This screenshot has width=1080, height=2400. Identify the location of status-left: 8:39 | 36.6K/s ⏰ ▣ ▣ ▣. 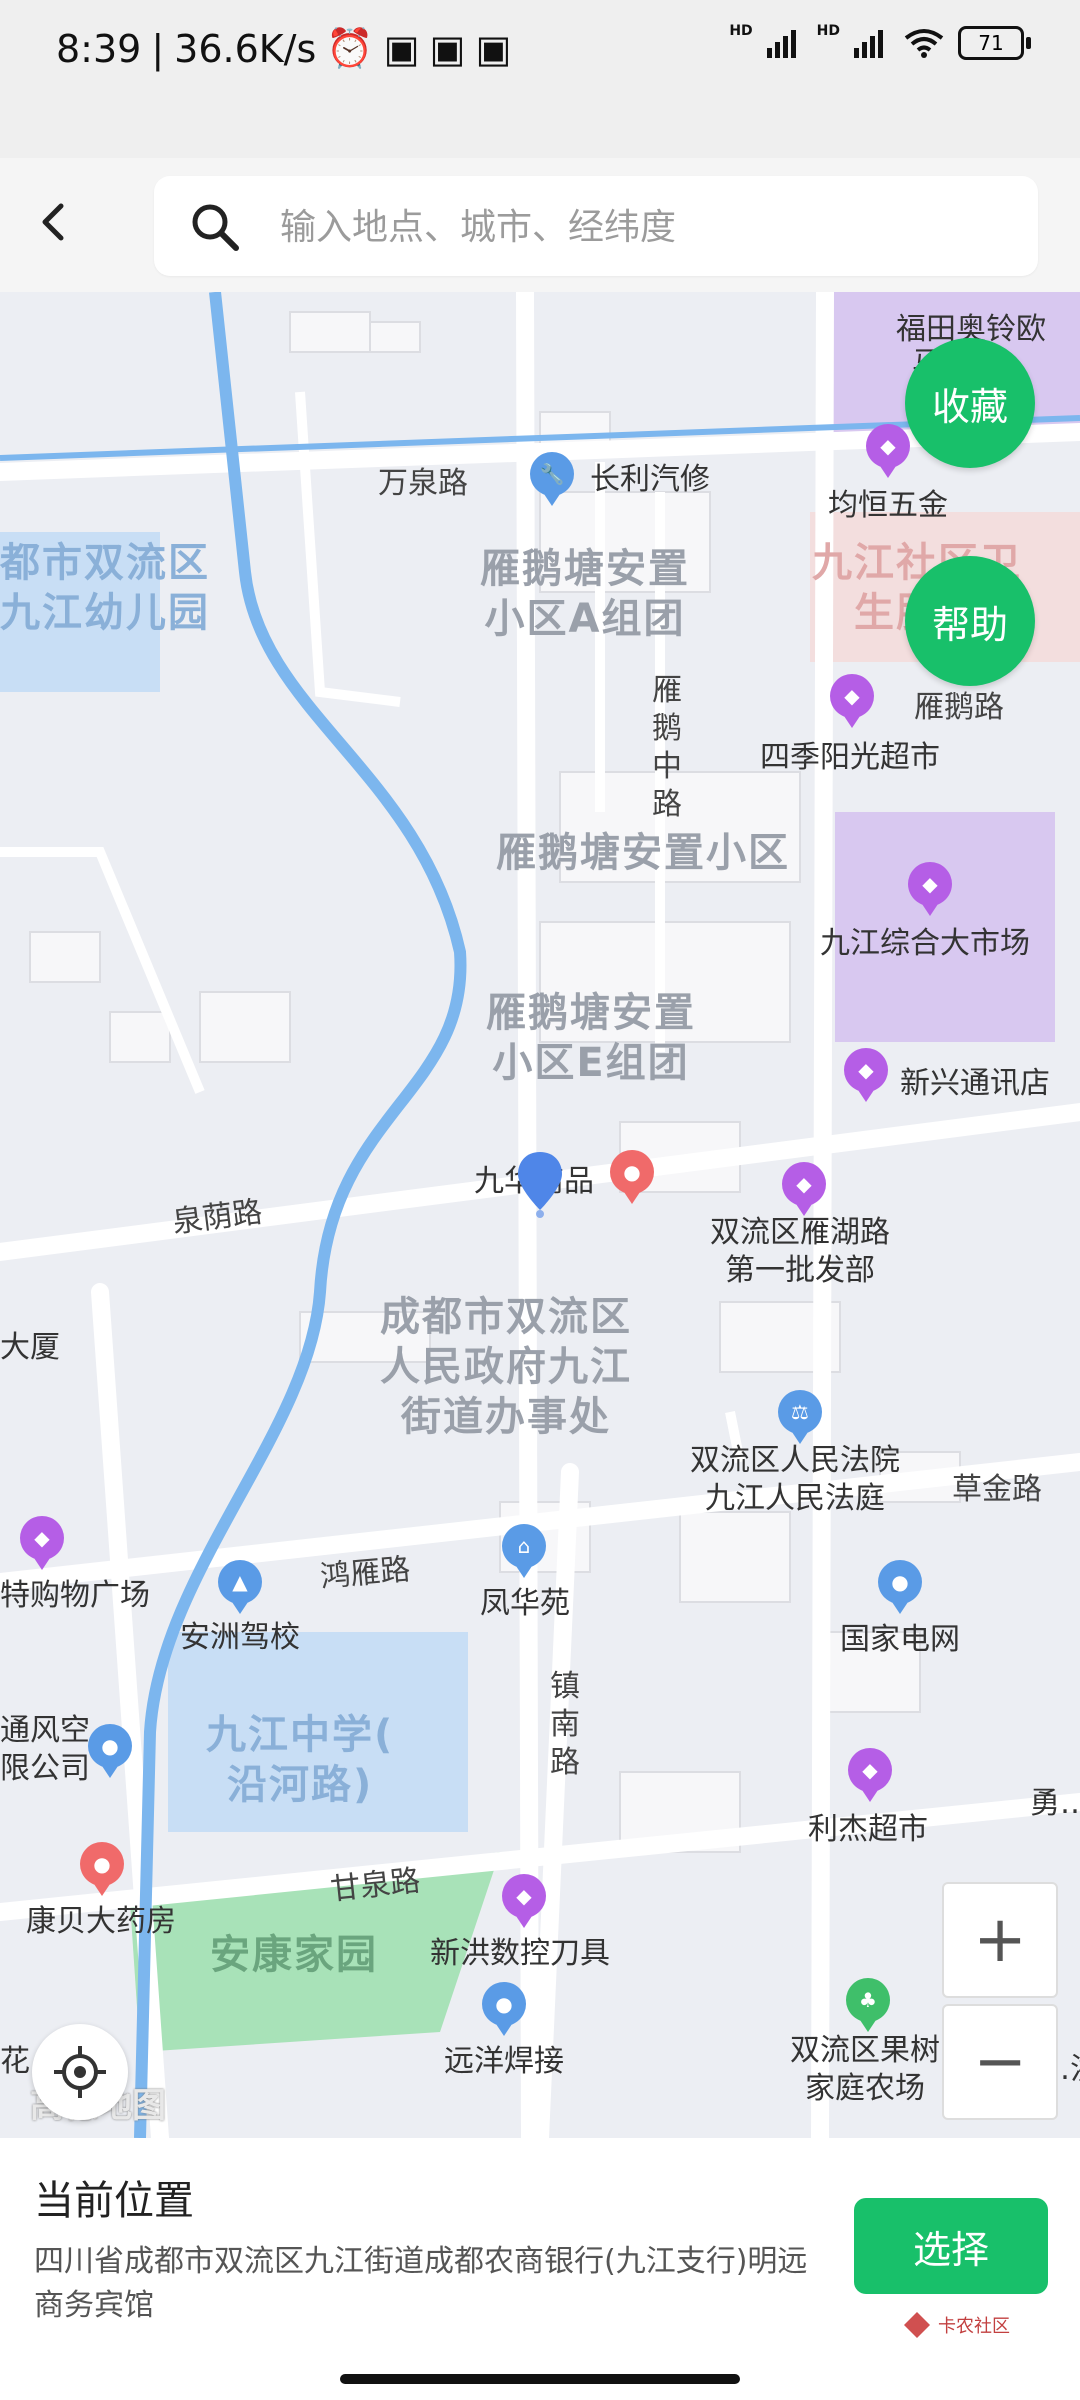
(283, 48).